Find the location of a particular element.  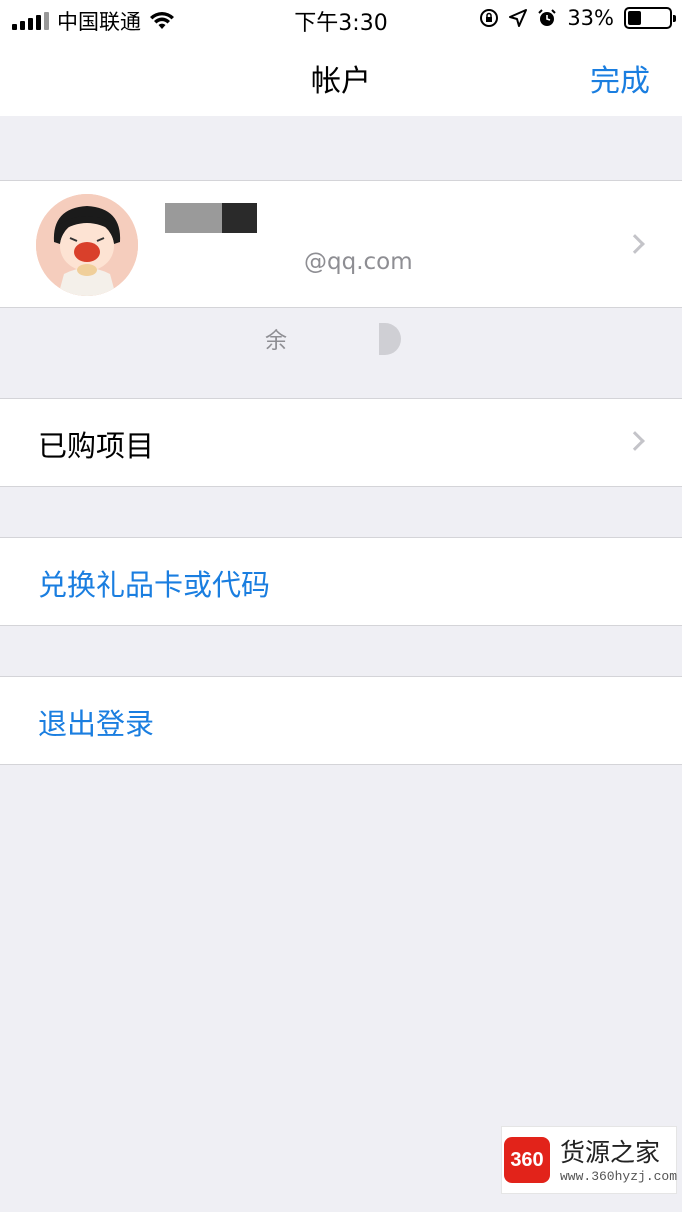

rotation-lock-icon is located at coordinates (489, 18).